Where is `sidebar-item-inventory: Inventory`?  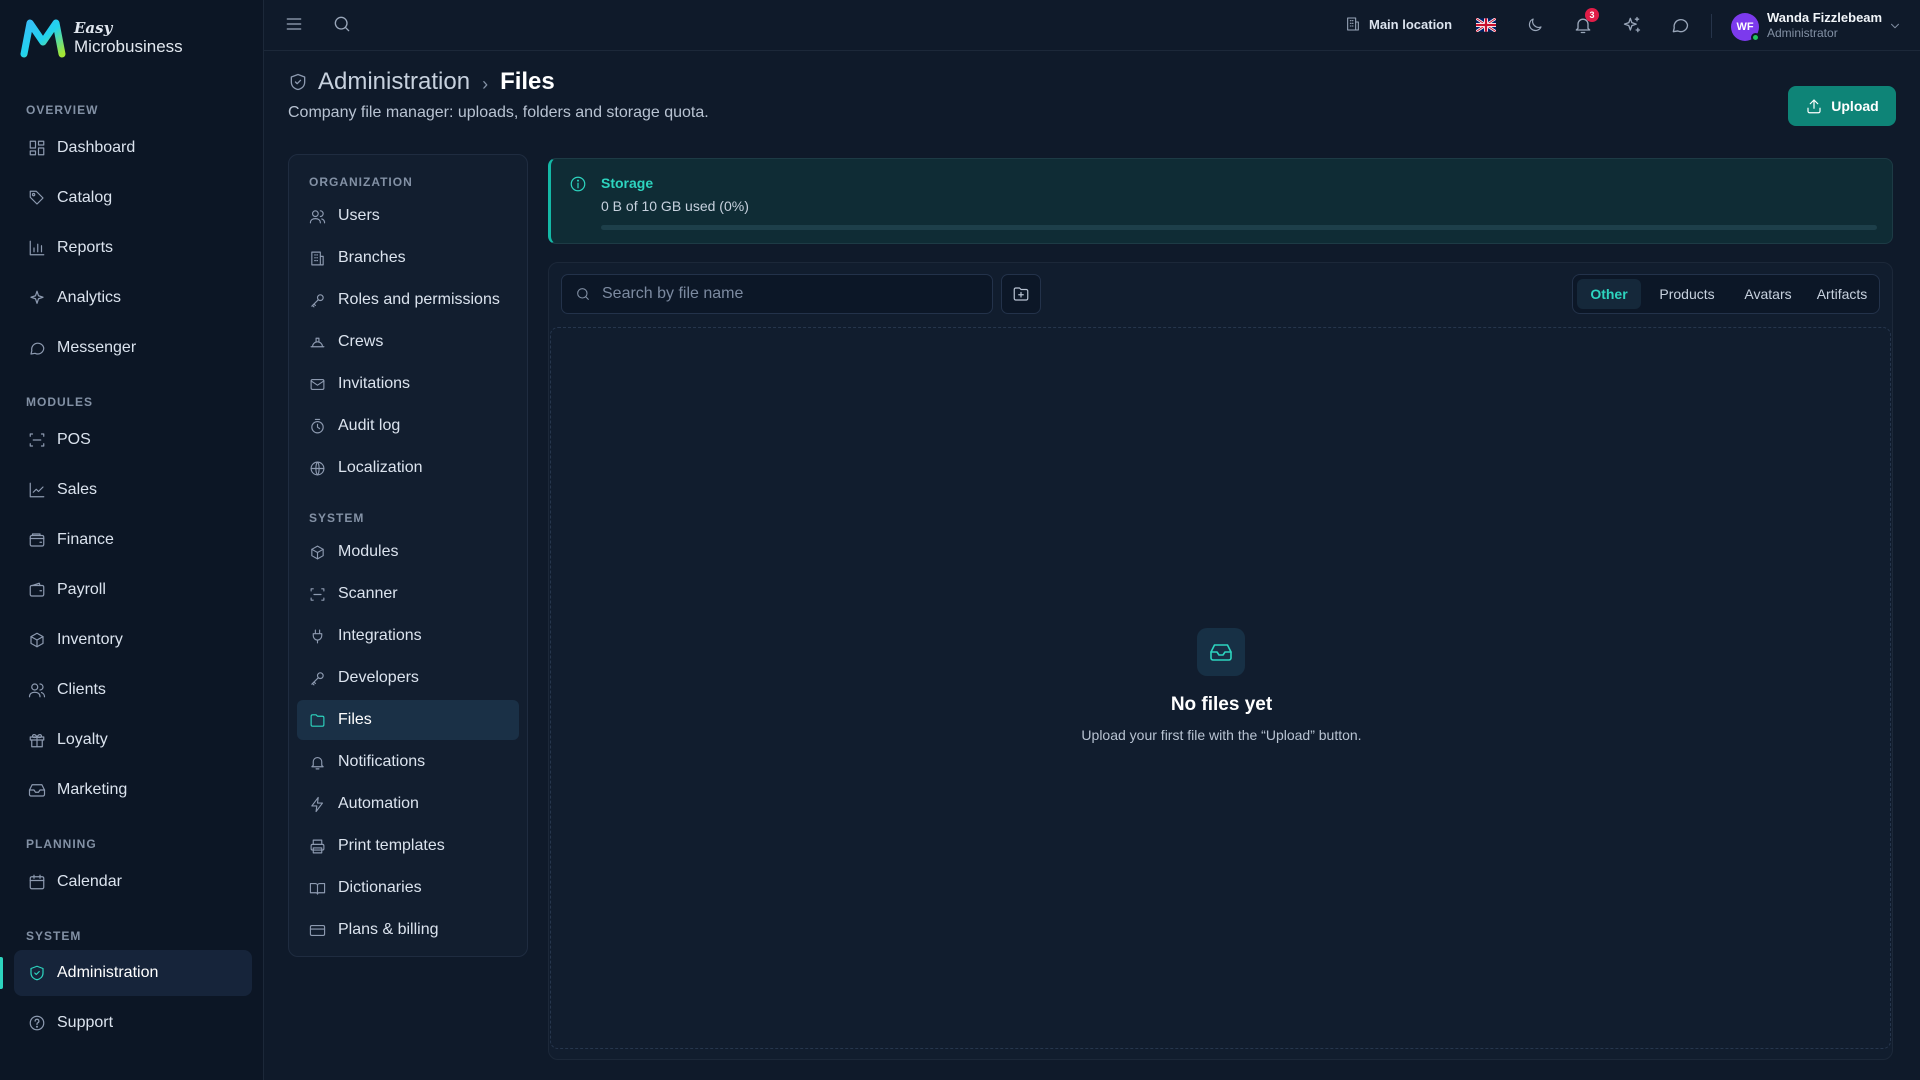 sidebar-item-inventory: Inventory is located at coordinates (133, 640).